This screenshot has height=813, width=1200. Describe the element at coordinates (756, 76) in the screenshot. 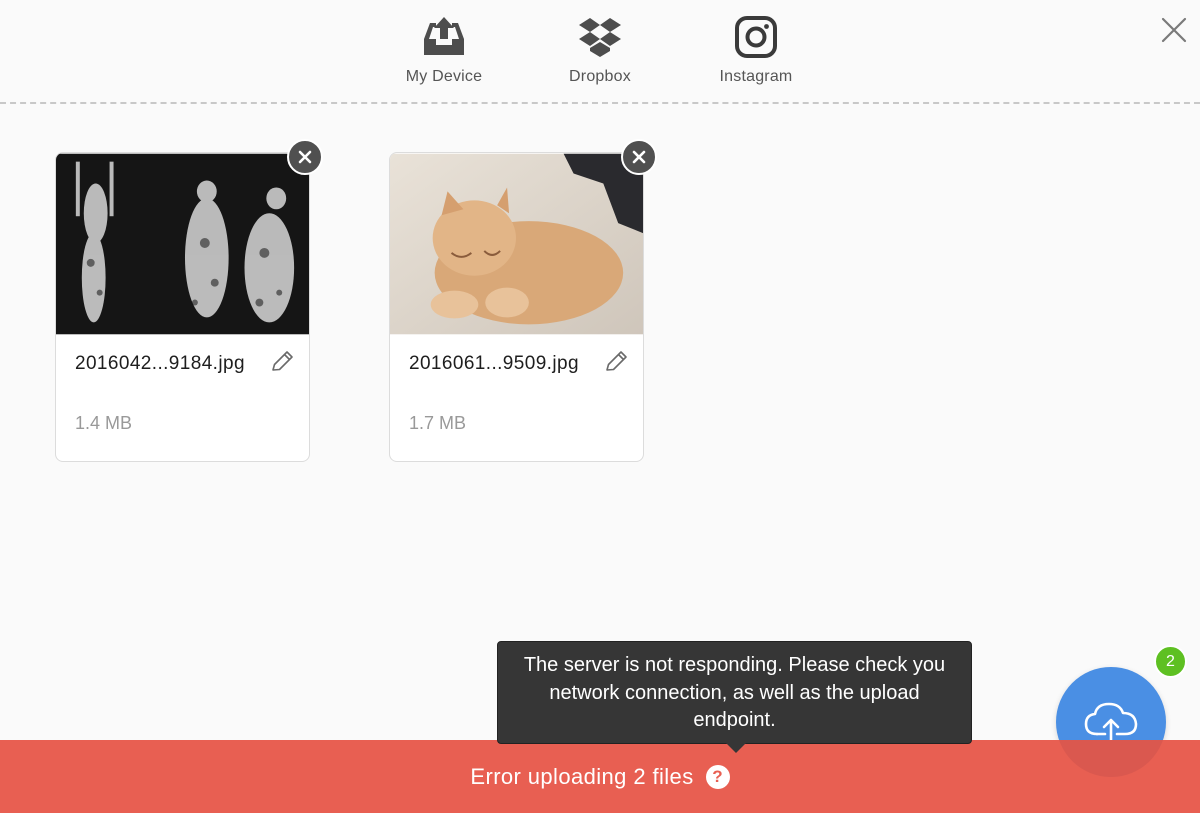

I see `source-label: Instagram` at that location.